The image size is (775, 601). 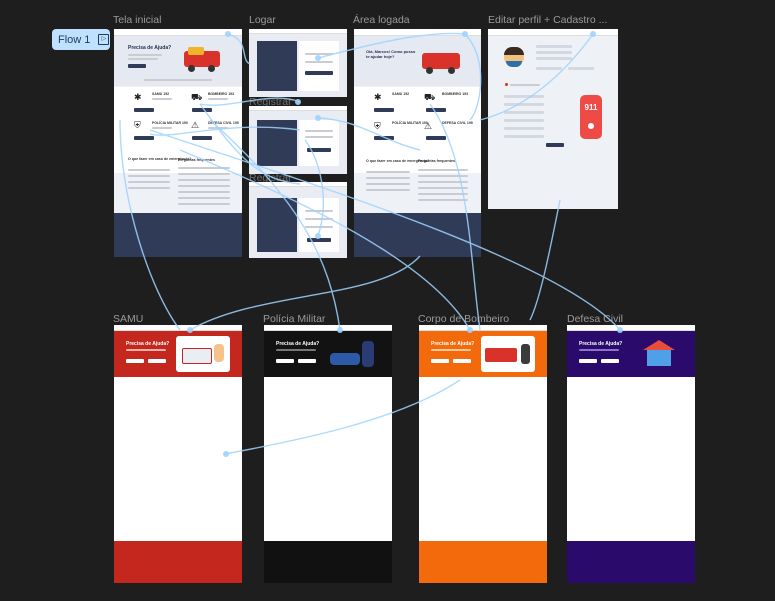 I want to click on bombeiros-location-button, so click(x=462, y=361).